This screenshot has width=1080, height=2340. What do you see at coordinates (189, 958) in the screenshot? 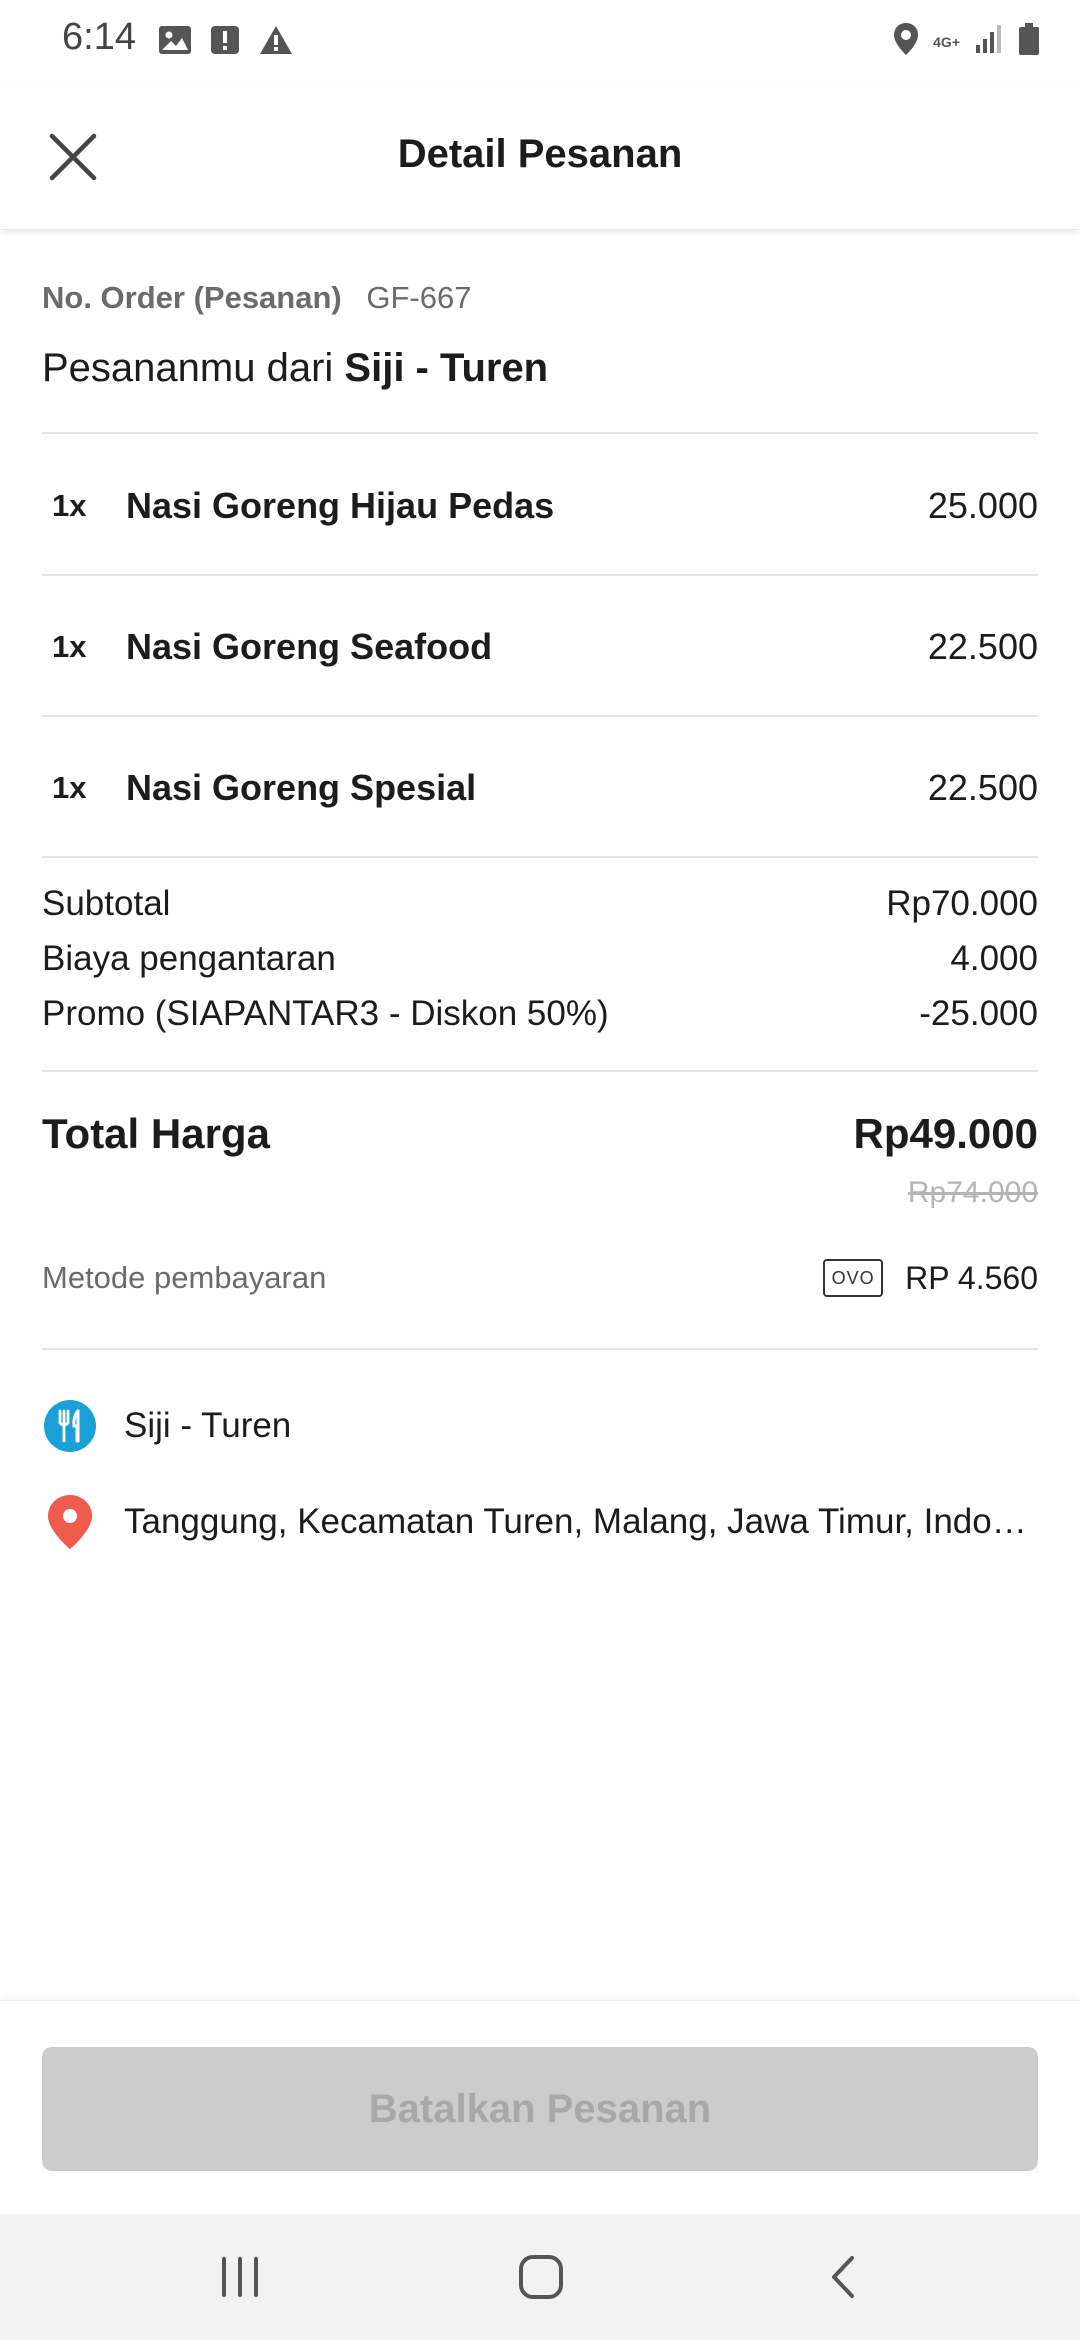
I see `delivery-fee-label: Biaya pengantaran` at bounding box center [189, 958].